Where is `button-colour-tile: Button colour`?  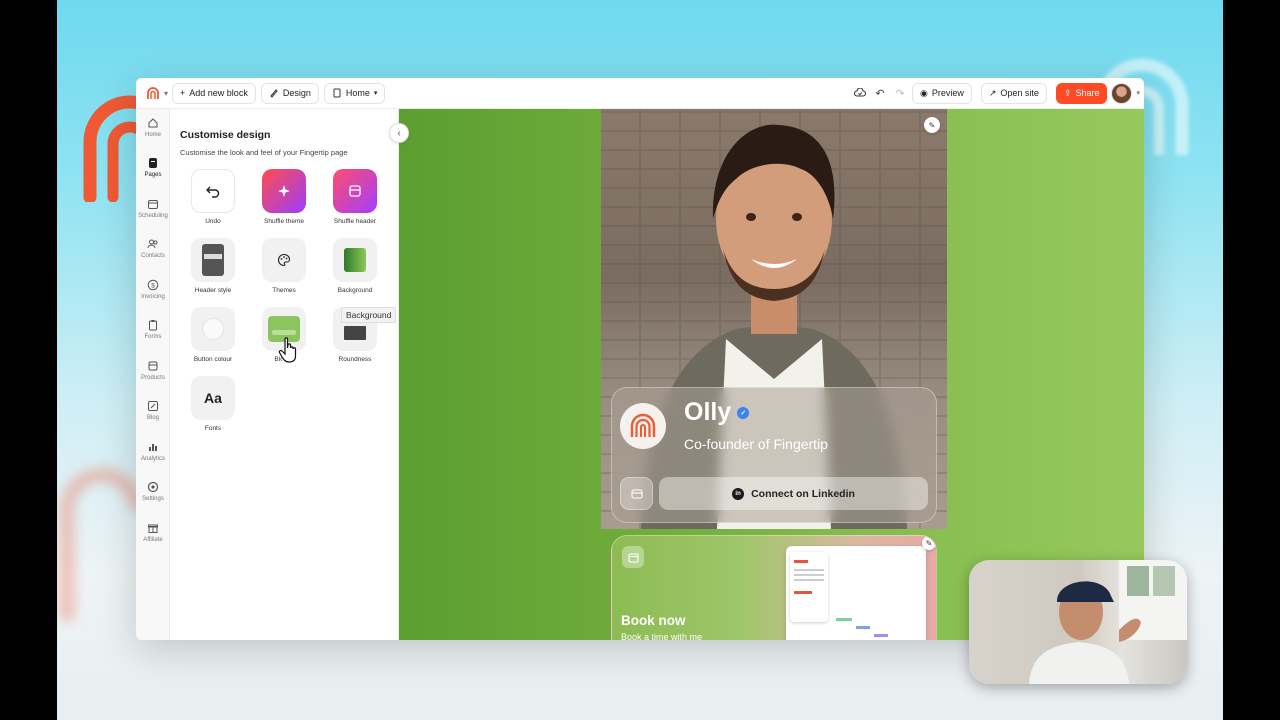
button-colour-tile: Button colour is located at coordinates (213, 335).